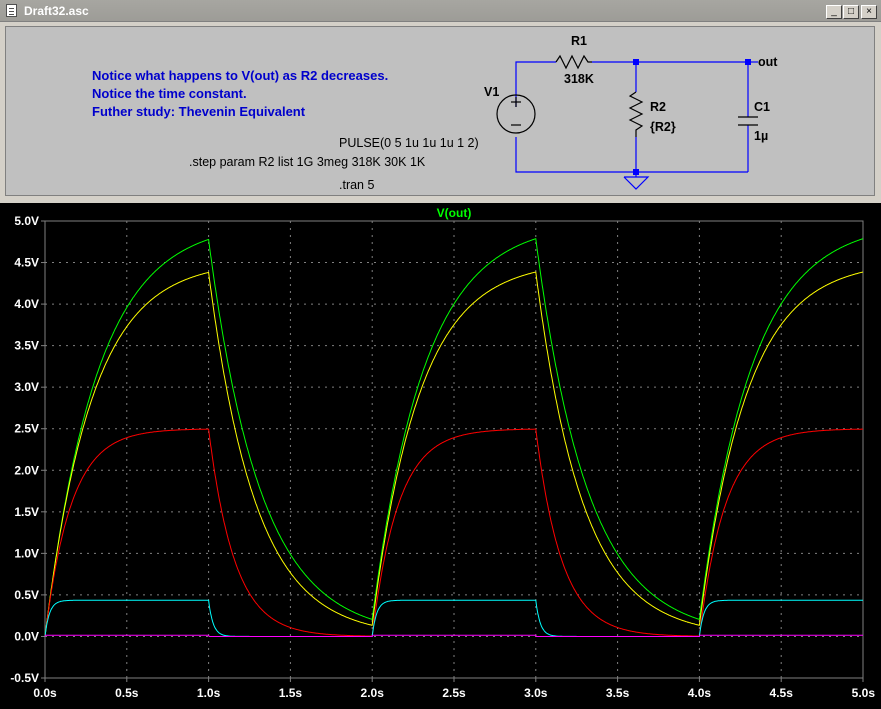 This screenshot has height=709, width=881. What do you see at coordinates (209, 693) in the screenshot?
I see `x-tick-label: 1.0s` at bounding box center [209, 693].